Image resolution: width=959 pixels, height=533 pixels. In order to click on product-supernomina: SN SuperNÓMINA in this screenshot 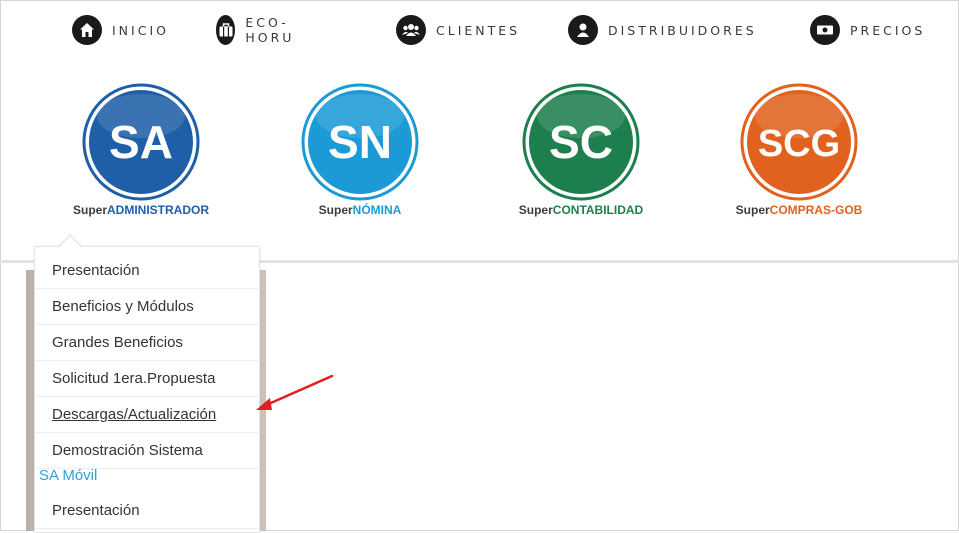, I will do `click(360, 149)`.